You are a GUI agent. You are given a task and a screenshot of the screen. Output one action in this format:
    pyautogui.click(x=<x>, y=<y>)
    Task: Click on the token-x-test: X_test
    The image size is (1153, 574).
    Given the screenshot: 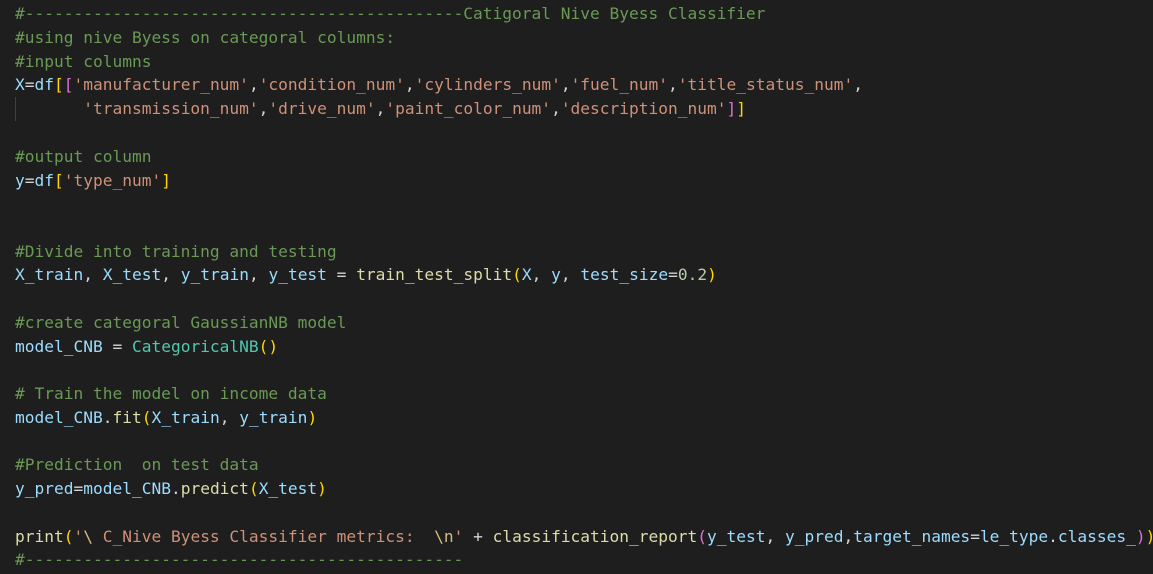 What is the action you would take?
    pyautogui.click(x=132, y=274)
    